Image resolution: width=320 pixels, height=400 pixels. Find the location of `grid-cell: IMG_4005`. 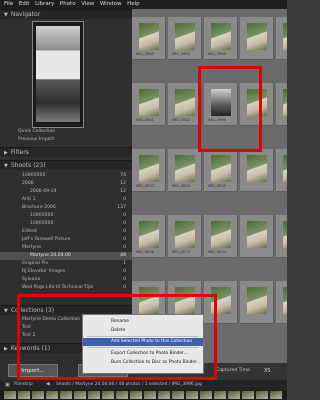

grid-cell: IMG_4005 is located at coordinates (221, 170).